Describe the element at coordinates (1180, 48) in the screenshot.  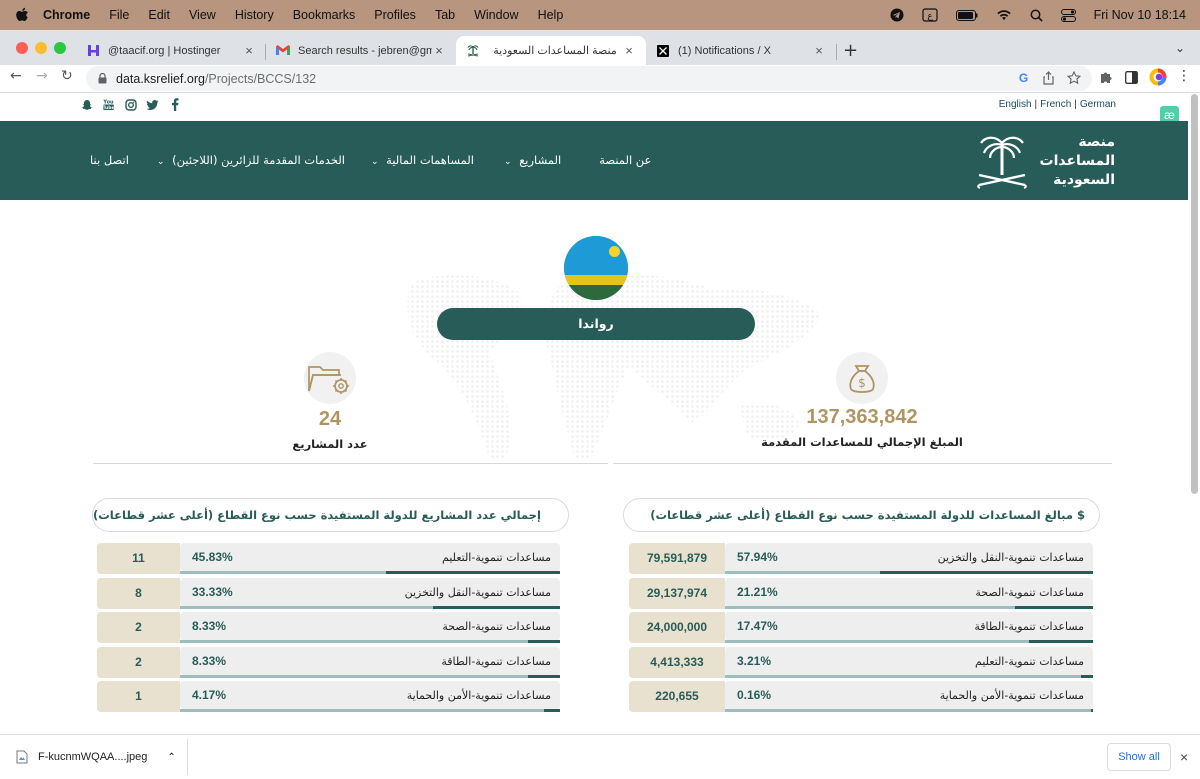
I see `tab-search-chevron-icon: ⌄` at that location.